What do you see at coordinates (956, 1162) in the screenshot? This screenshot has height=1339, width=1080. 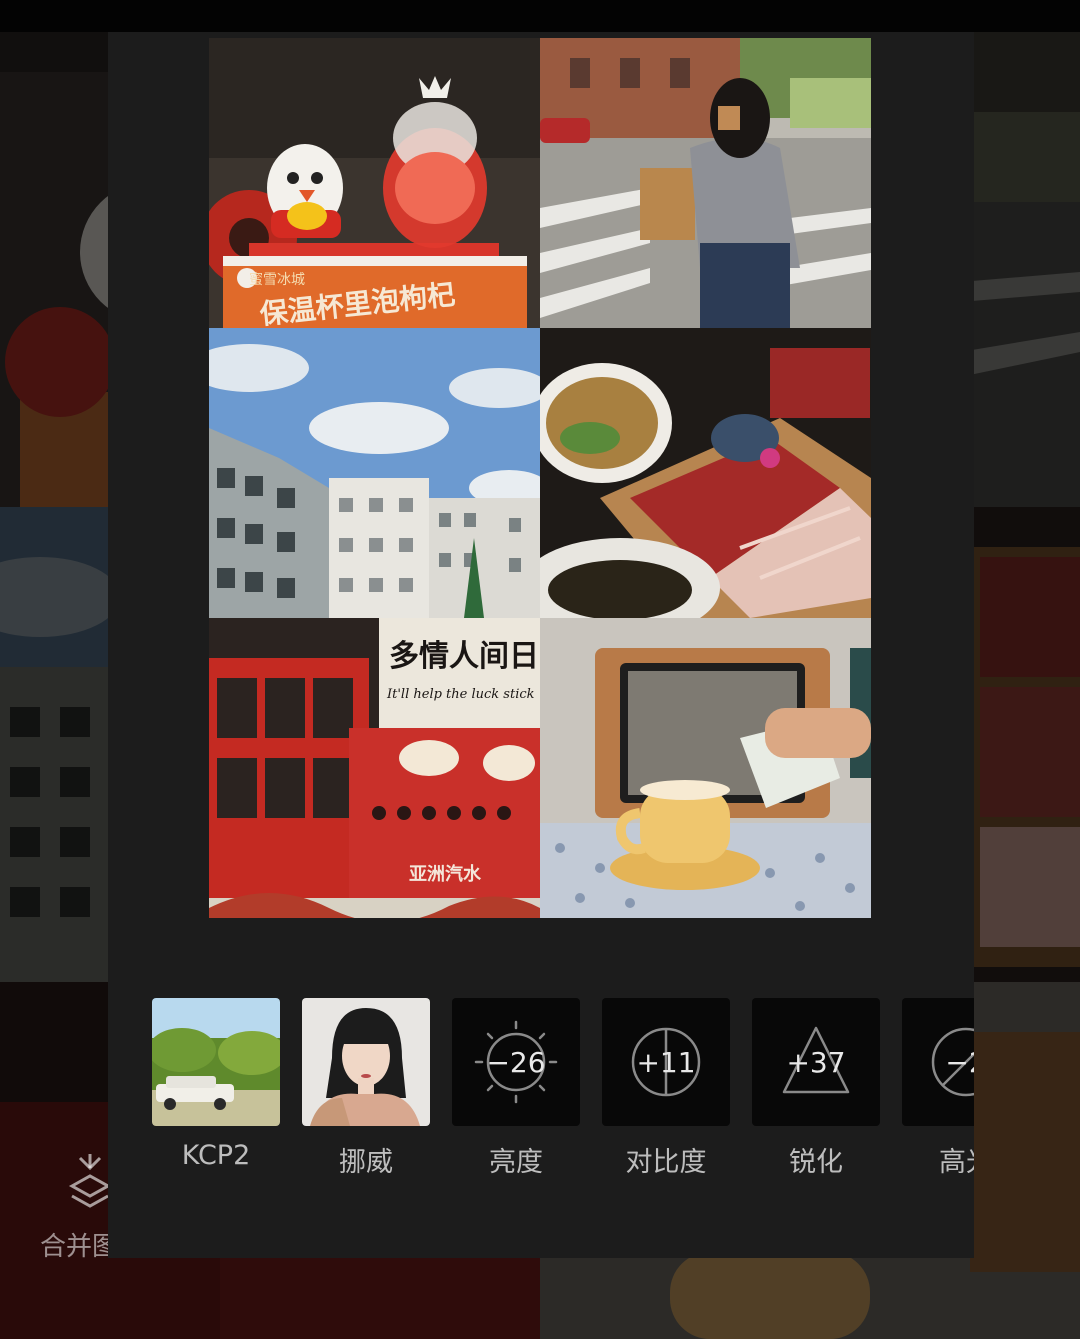 I see `highlight-label: 高光` at bounding box center [956, 1162].